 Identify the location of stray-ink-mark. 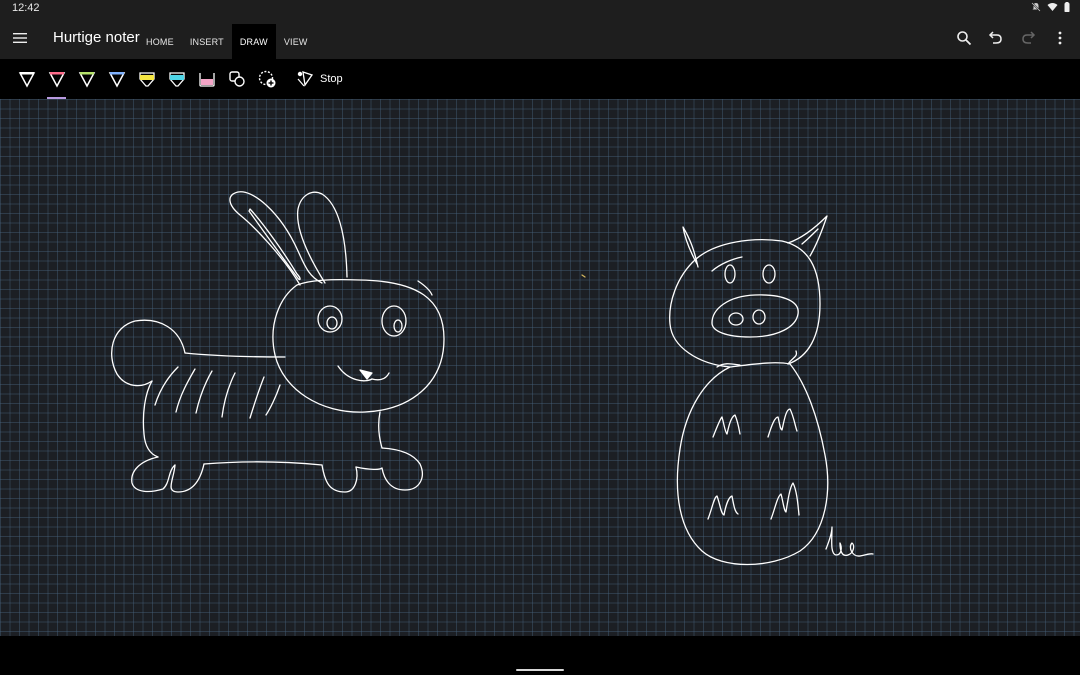
(583, 276).